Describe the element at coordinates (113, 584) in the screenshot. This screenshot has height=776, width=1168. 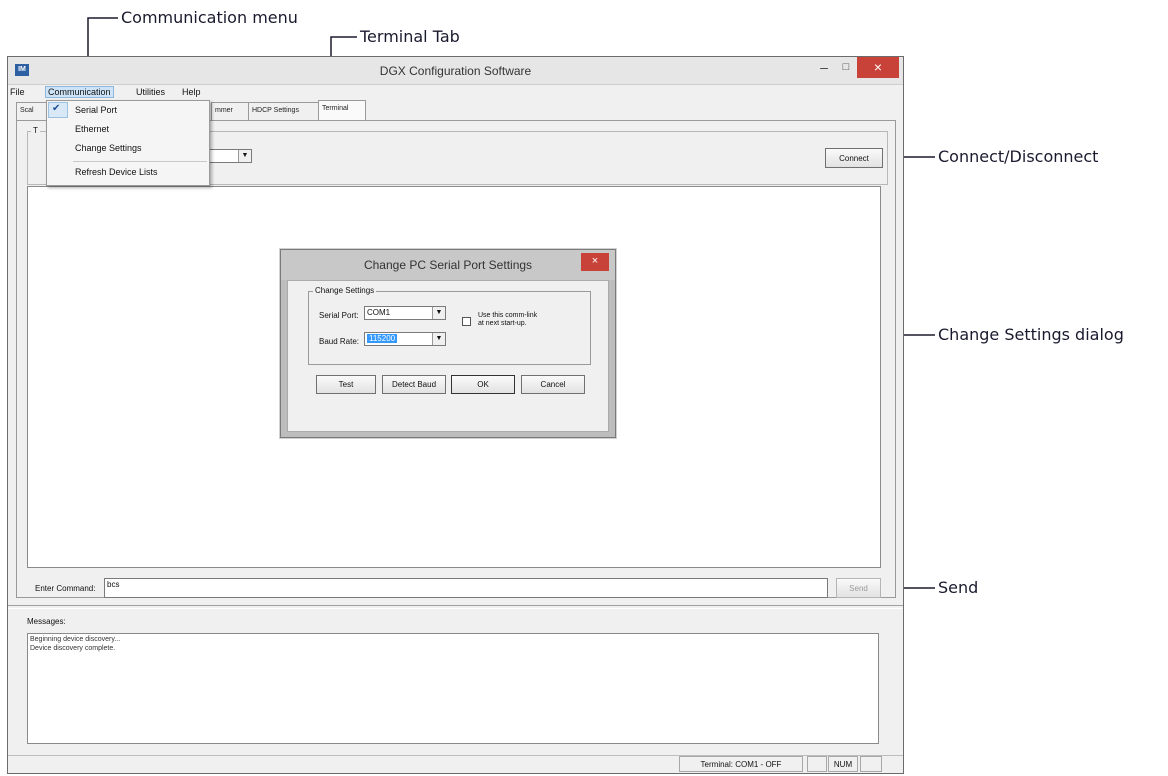
I see `command-value: bcs` at that location.